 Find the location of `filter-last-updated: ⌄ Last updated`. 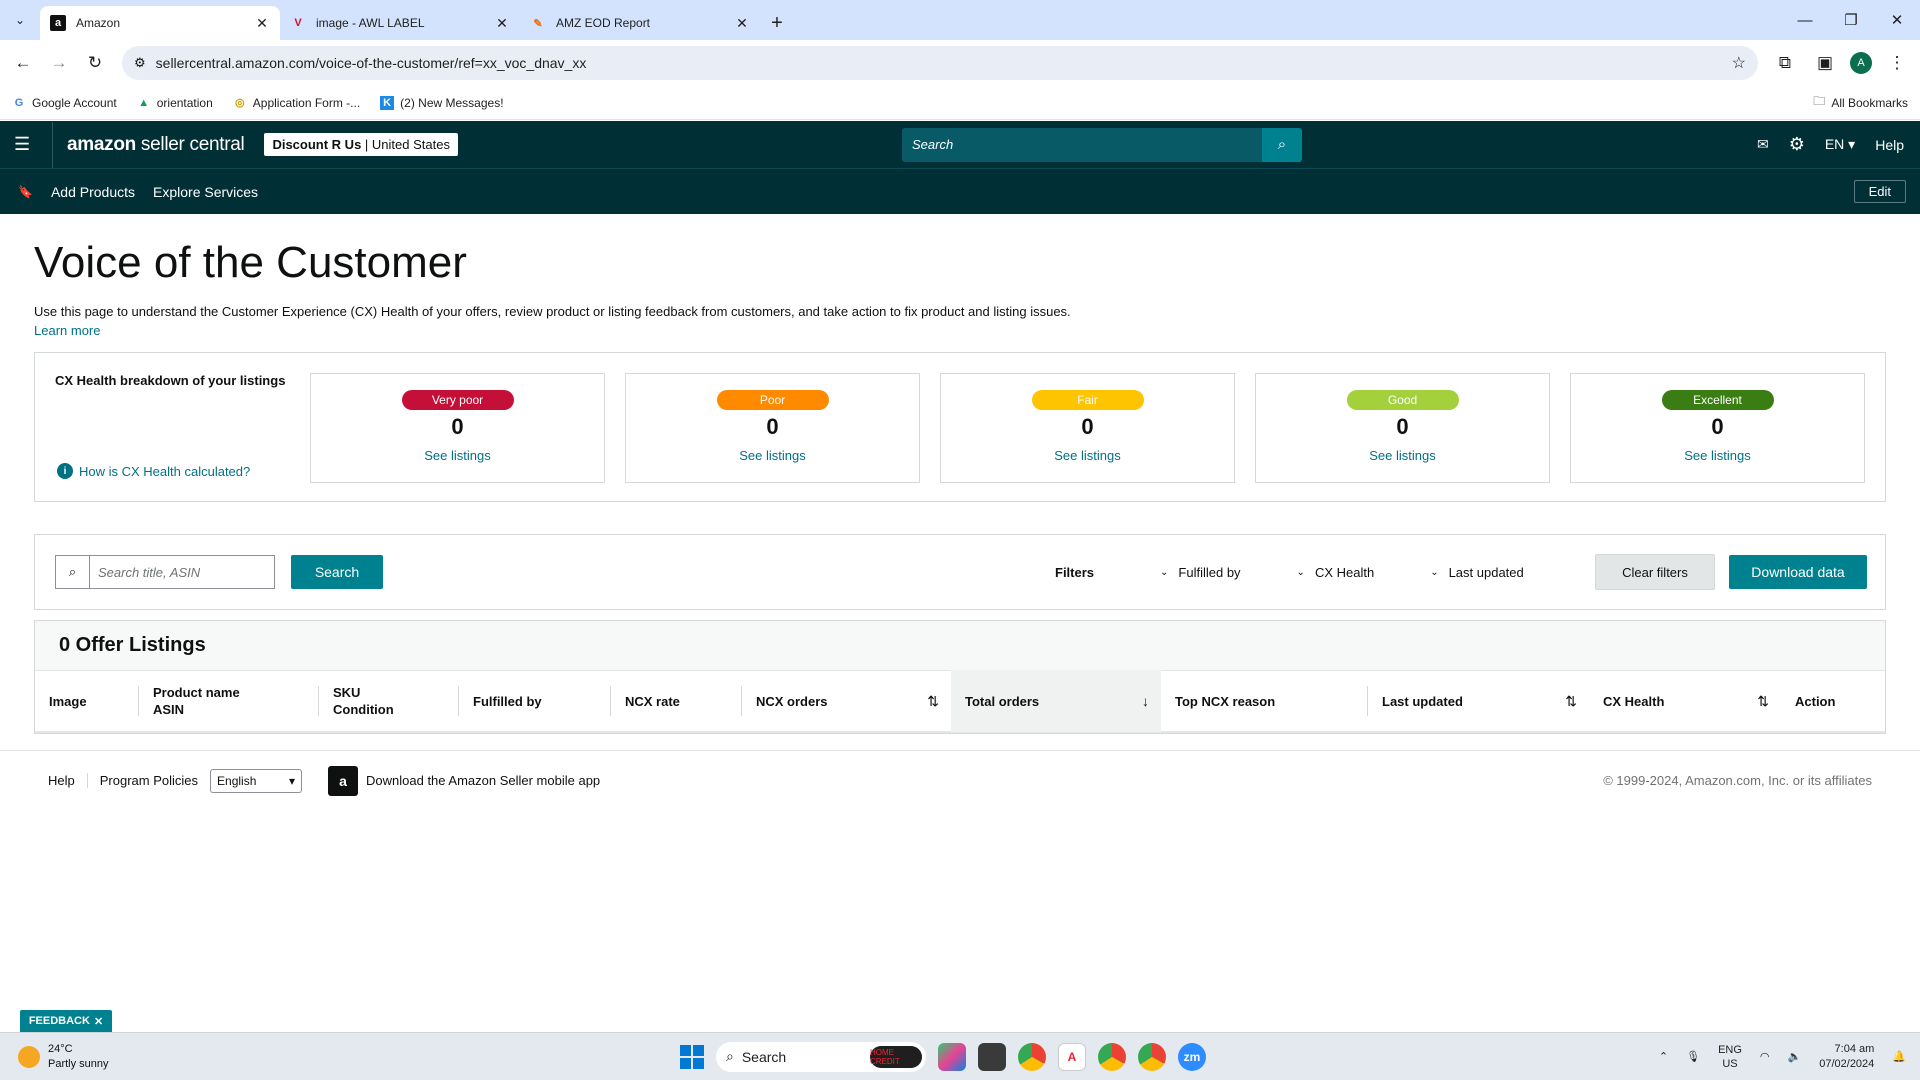

filter-last-updated: ⌄ Last updated is located at coordinates (1477, 572).